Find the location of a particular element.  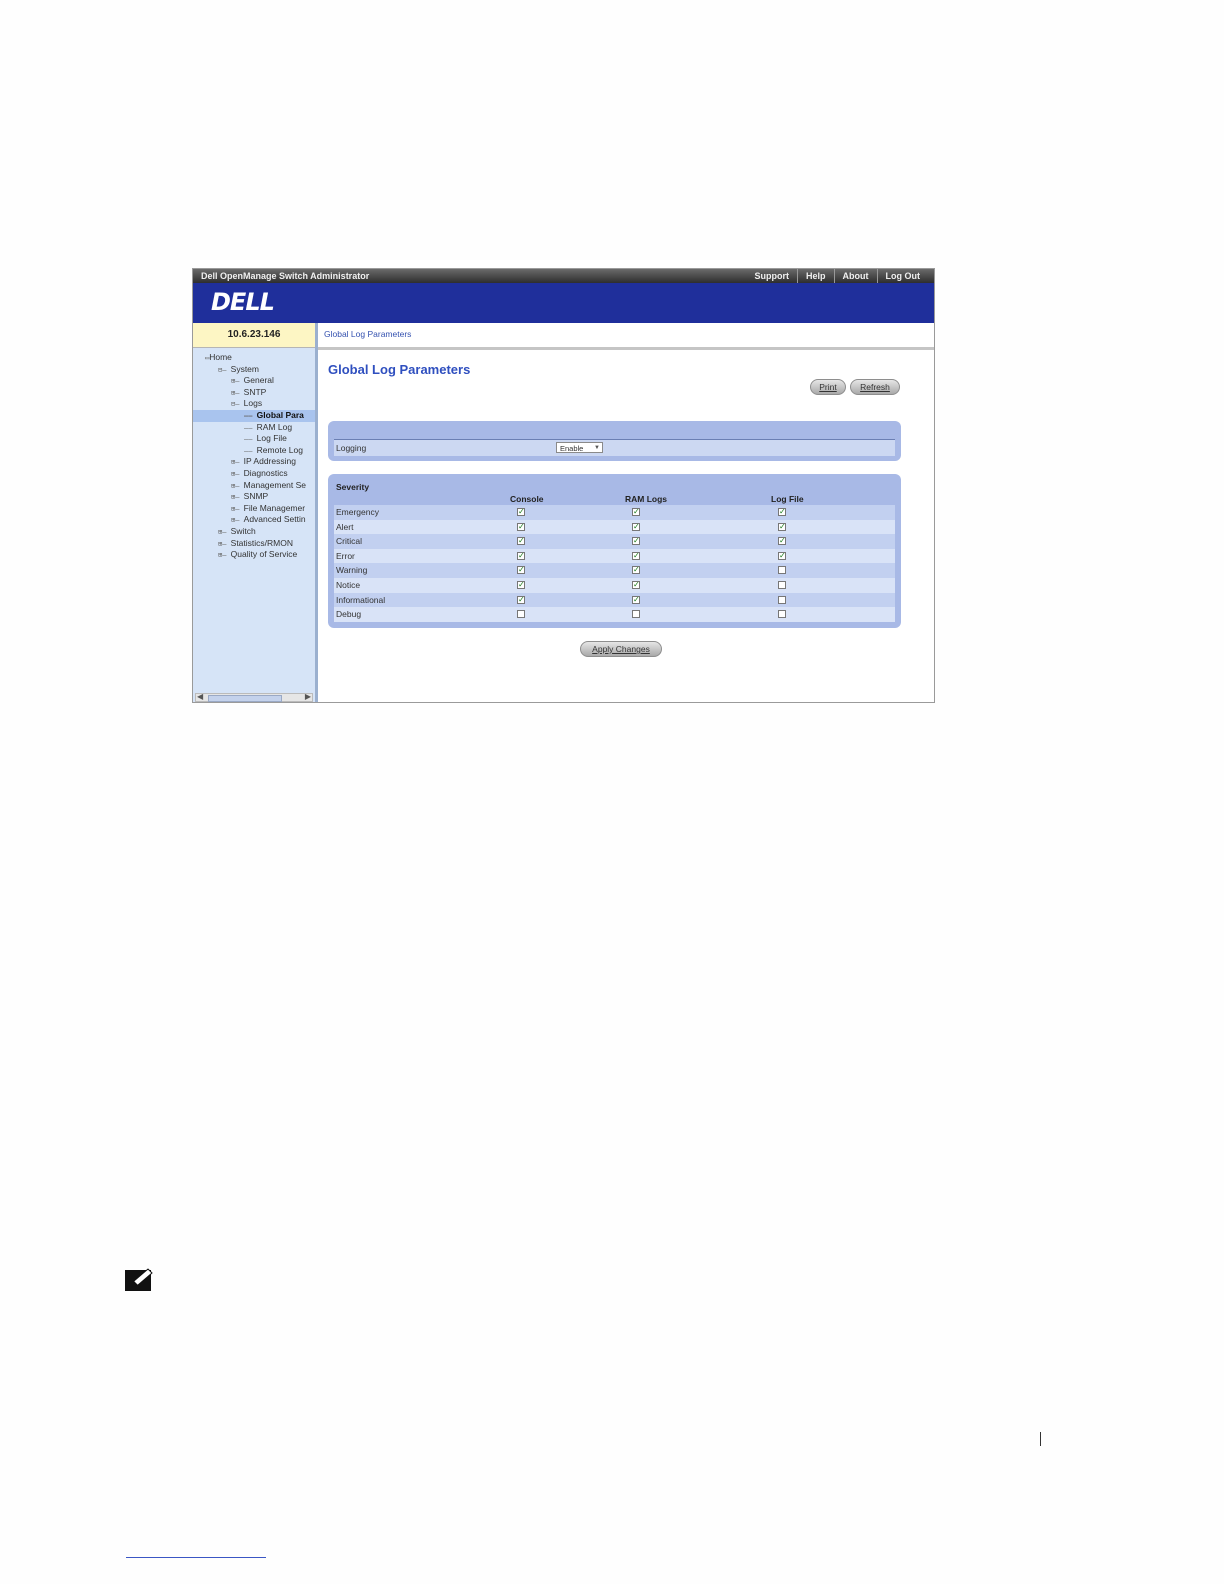

logging-row: Logging Enable ▼ is located at coordinates (614, 447).